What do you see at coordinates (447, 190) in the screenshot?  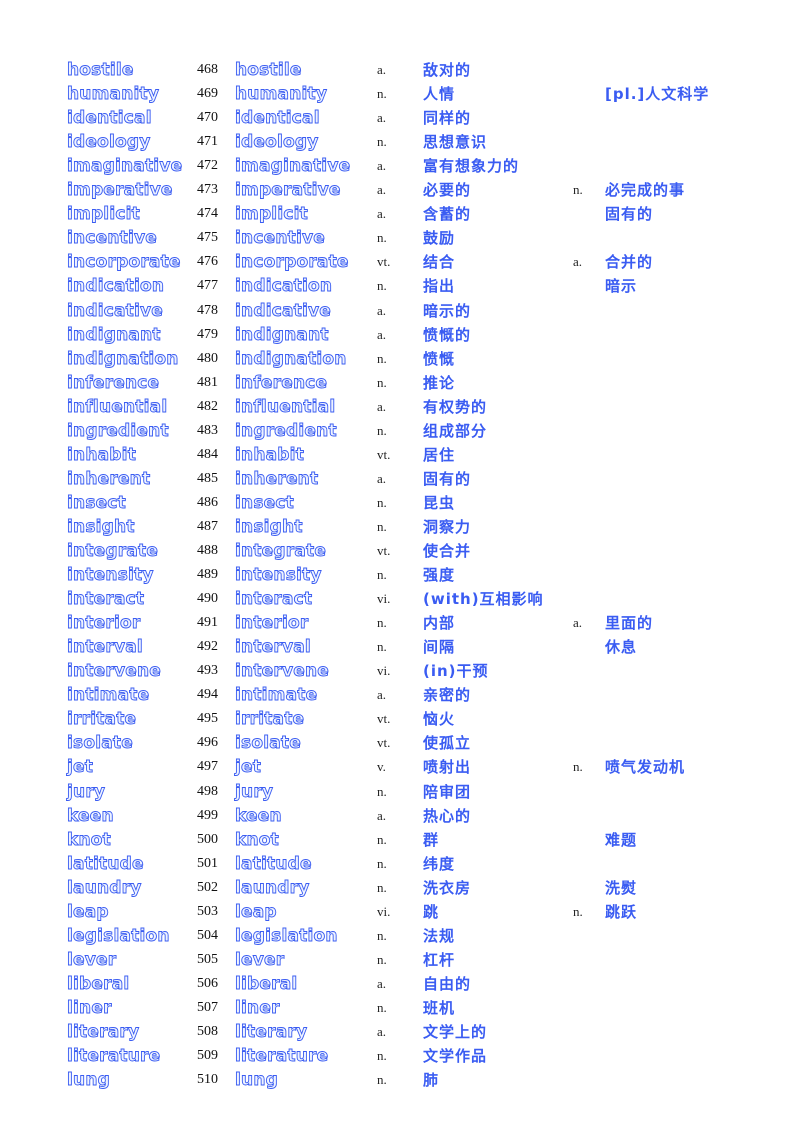 I see `definition-1: 必要的` at bounding box center [447, 190].